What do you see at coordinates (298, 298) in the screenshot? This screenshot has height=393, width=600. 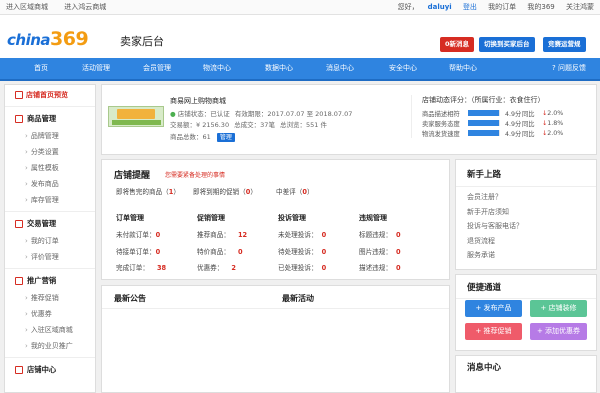 I see `latest-activity-title: 最新活动` at bounding box center [298, 298].